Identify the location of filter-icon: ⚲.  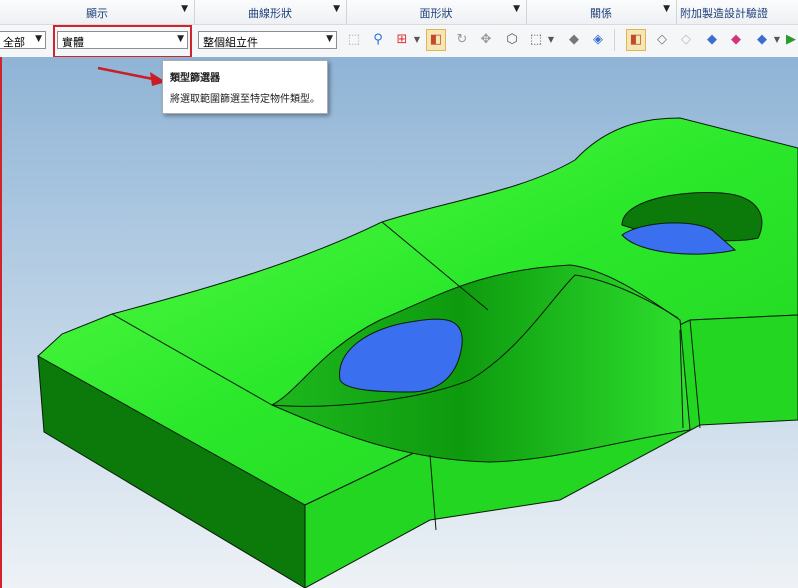
(378, 40).